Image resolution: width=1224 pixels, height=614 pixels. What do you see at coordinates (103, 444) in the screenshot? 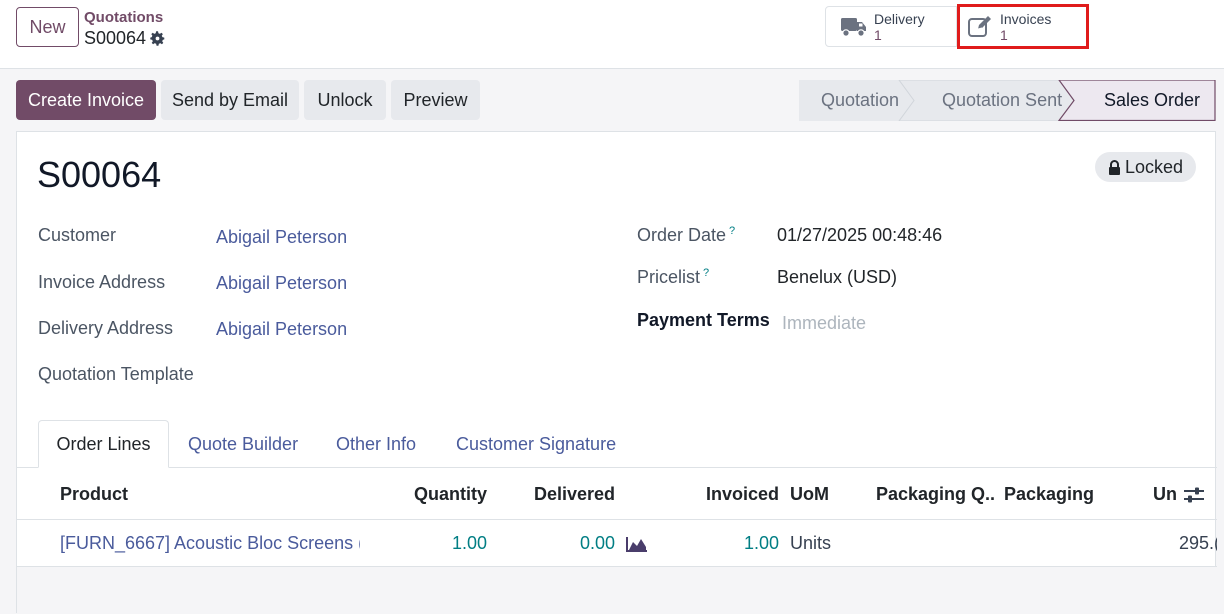
I see `tab-order-lines: Order Lines` at bounding box center [103, 444].